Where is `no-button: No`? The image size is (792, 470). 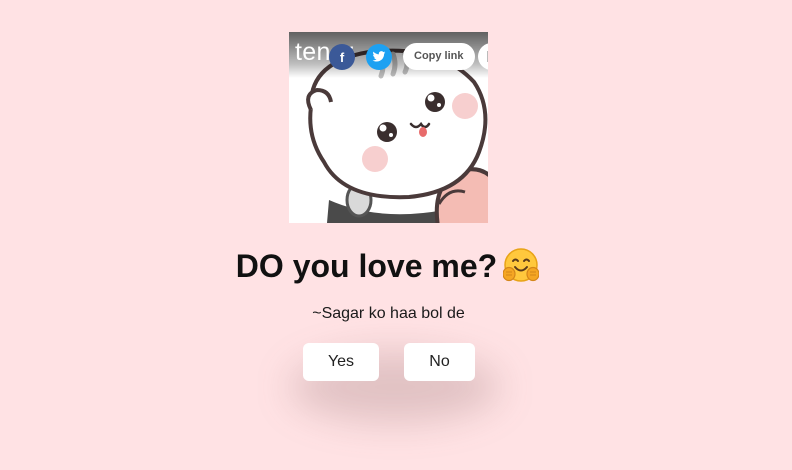 no-button: No is located at coordinates (439, 362).